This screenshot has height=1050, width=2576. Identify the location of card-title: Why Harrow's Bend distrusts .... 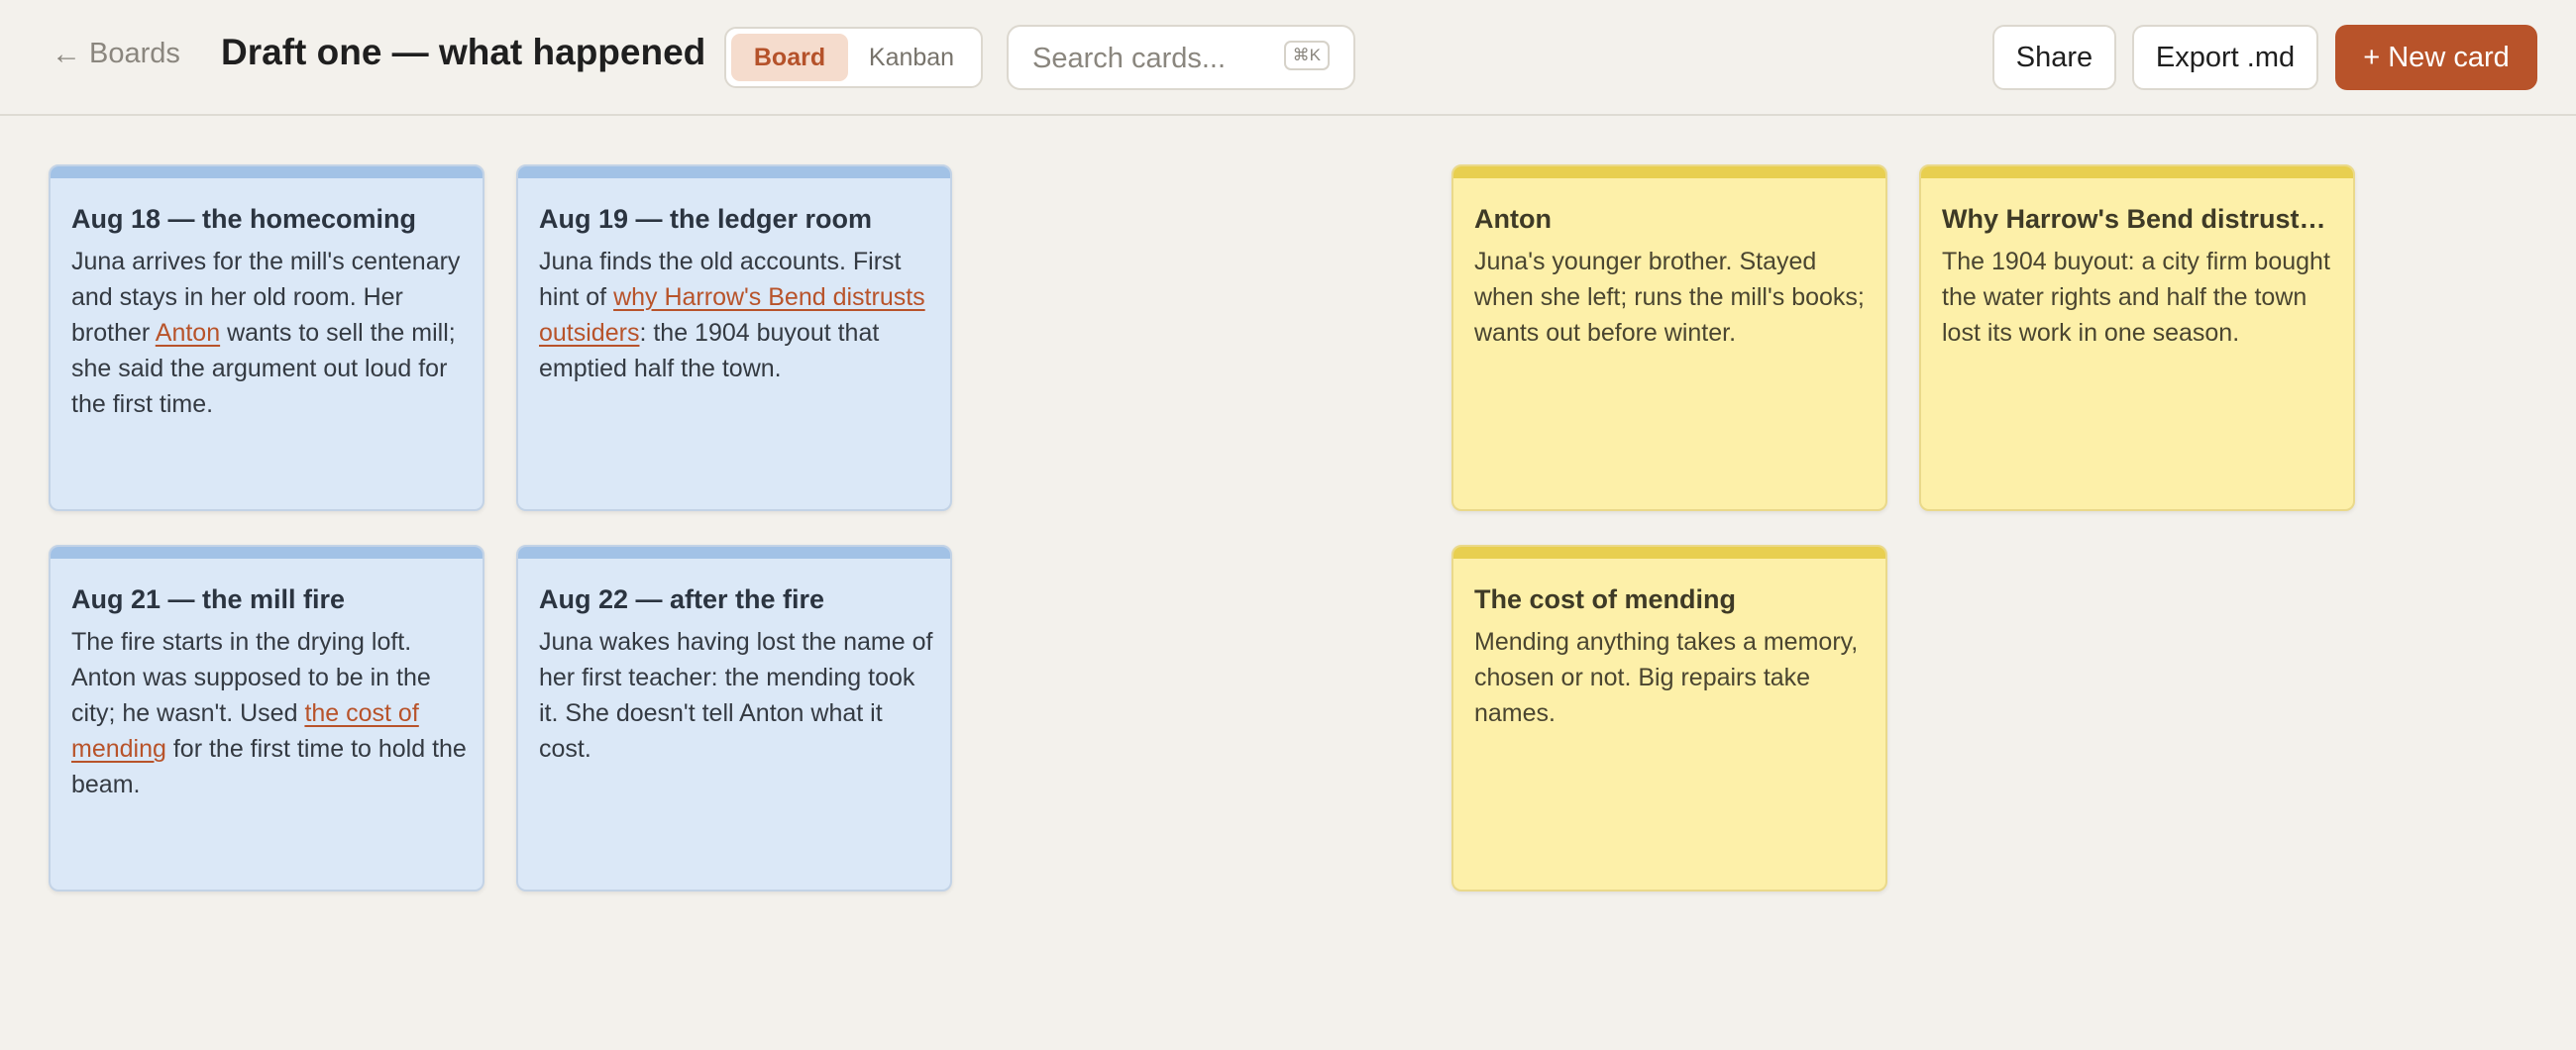
(2138, 219).